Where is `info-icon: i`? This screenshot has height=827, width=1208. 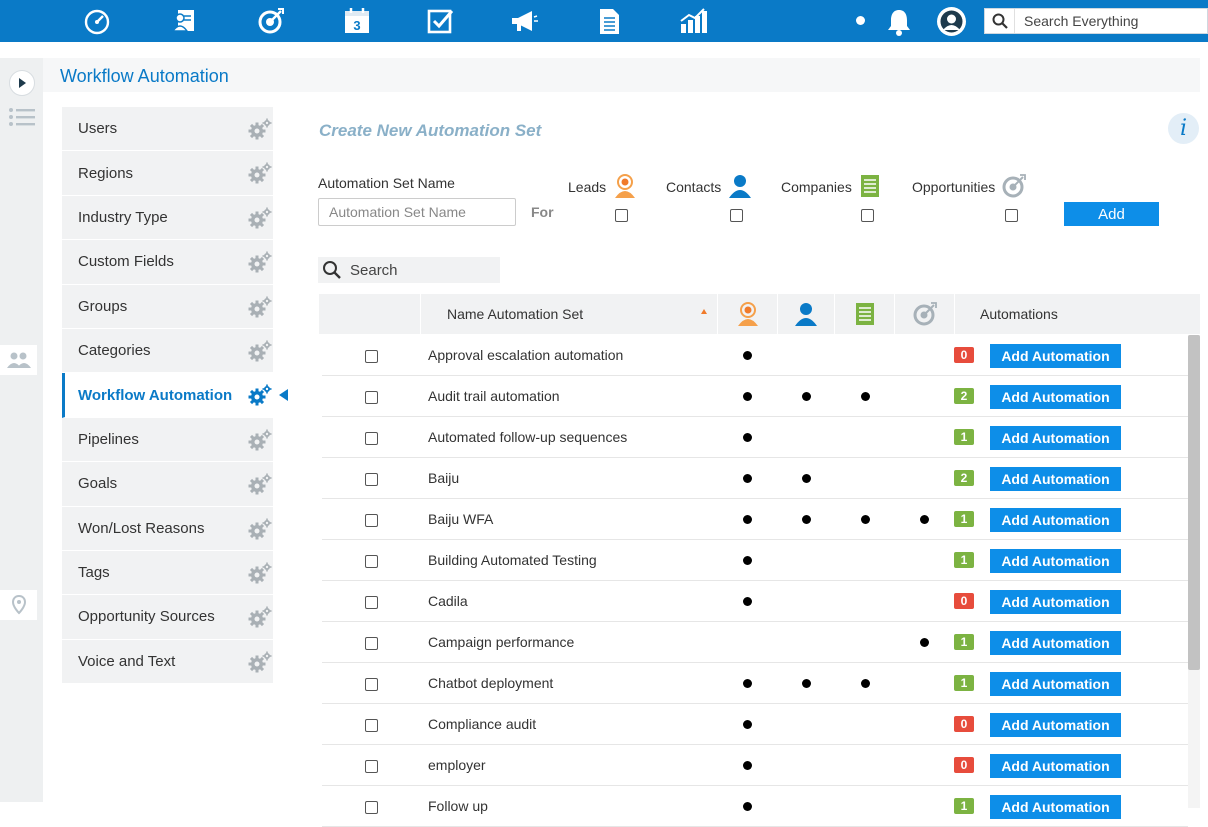
info-icon: i is located at coordinates (1183, 128).